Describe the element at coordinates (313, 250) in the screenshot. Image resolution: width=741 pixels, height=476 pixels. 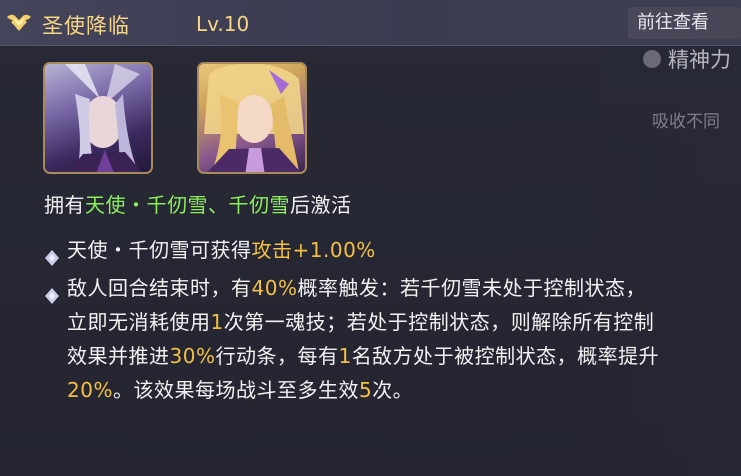
I see `effect-value: 攻击+1.00%` at that location.